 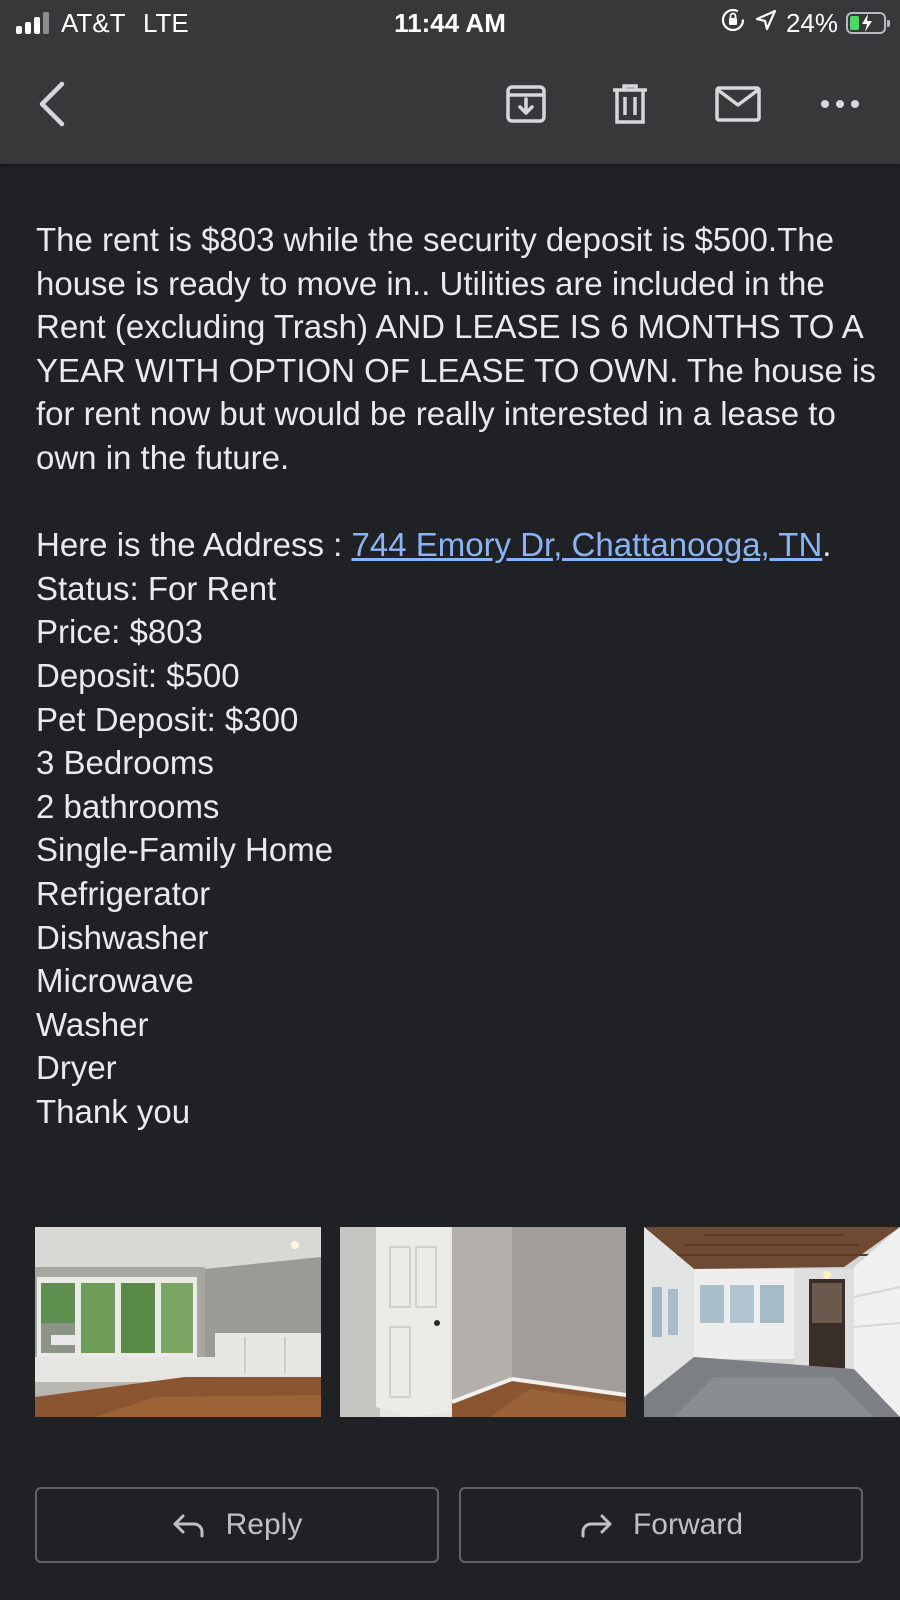 I want to click on detail-bedrooms: 3 Bedrooms, so click(x=125, y=763).